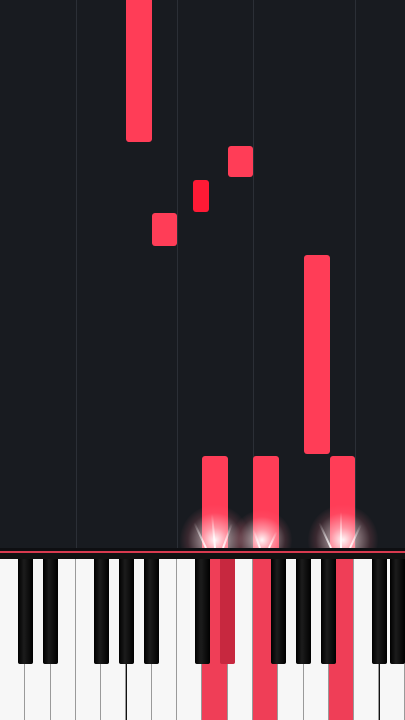  Describe the element at coordinates (341, 530) in the screenshot. I see `hit-spark` at that location.